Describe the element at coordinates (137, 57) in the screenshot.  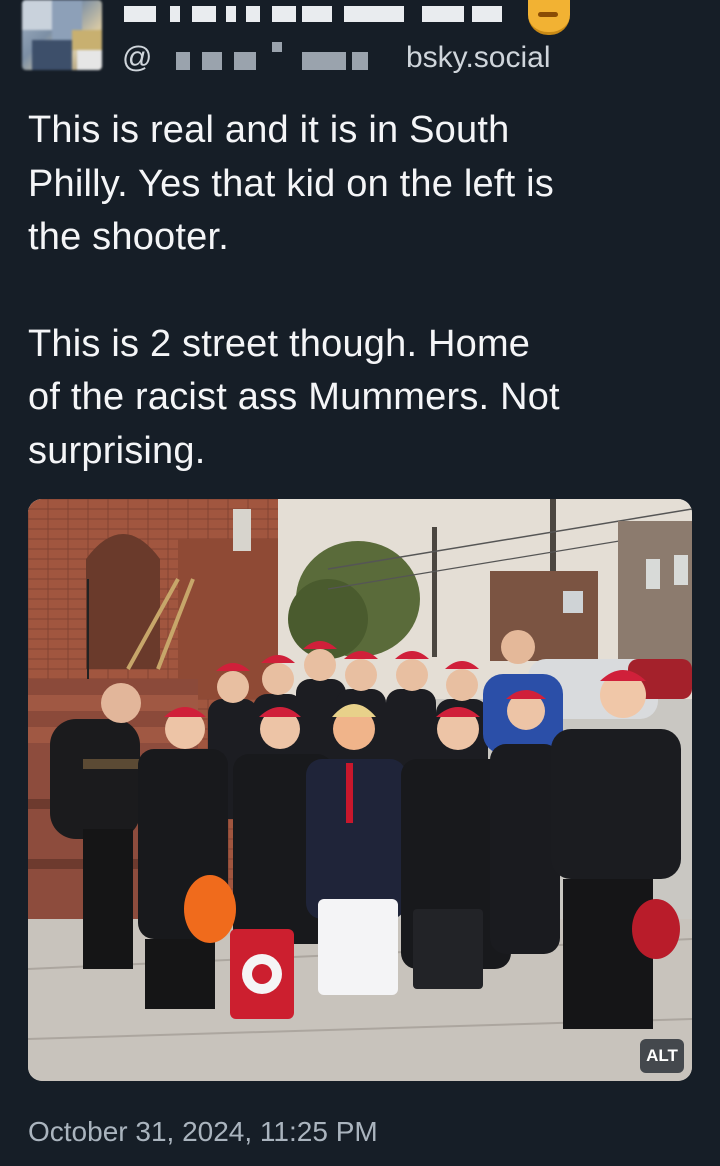
I see `handle-prefix: @` at that location.